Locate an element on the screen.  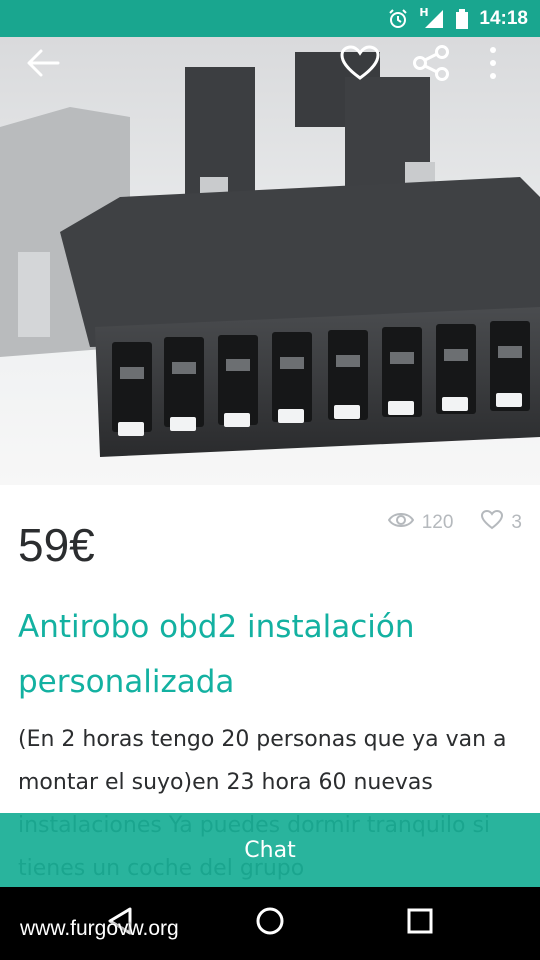
favorite-button is located at coordinates (360, 65).